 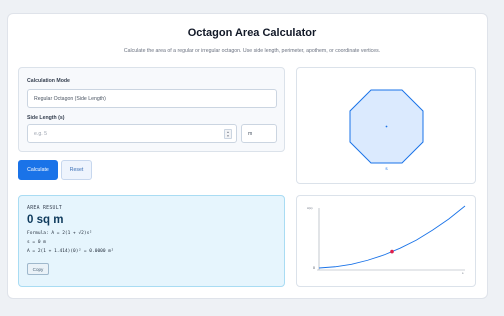 What do you see at coordinates (386, 130) in the screenshot?
I see `octagon-preview: s` at bounding box center [386, 130].